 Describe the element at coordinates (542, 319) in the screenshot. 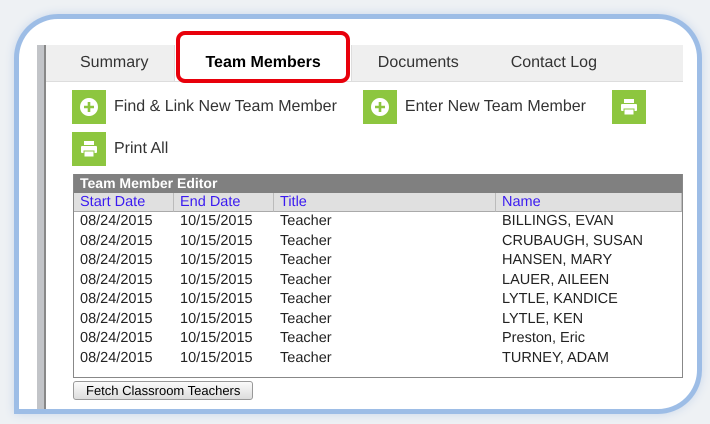

I see `table-cell-text: LYTLE, KEN` at that location.